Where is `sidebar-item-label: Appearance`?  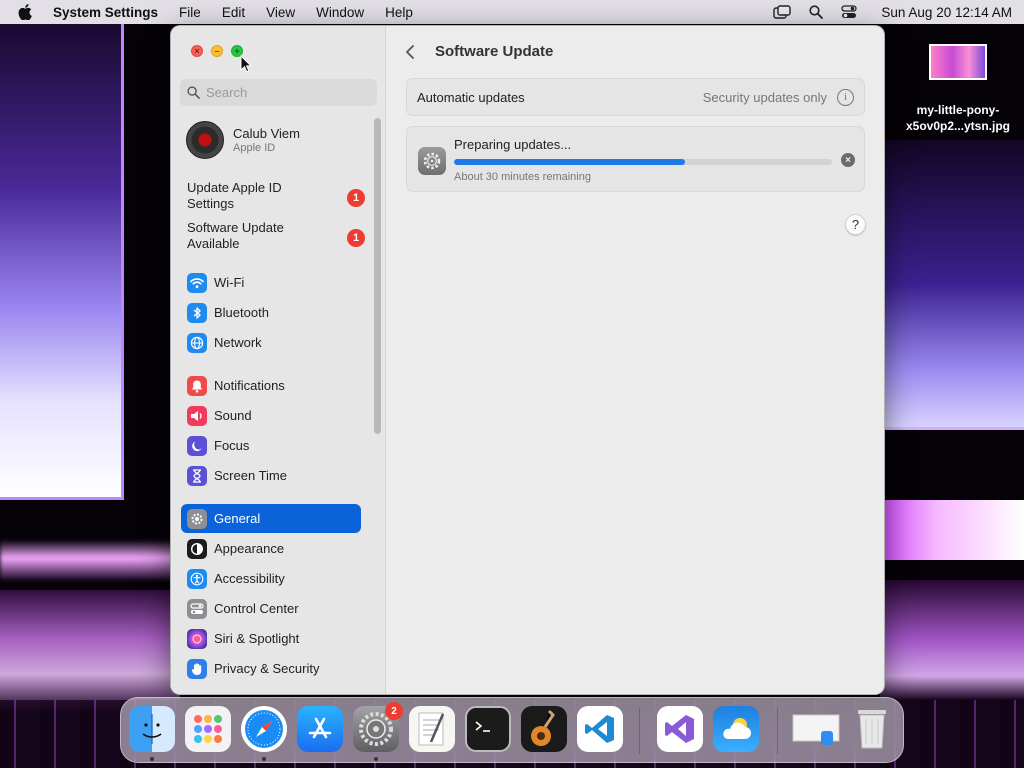
sidebar-item-label: Appearance is located at coordinates (249, 548).